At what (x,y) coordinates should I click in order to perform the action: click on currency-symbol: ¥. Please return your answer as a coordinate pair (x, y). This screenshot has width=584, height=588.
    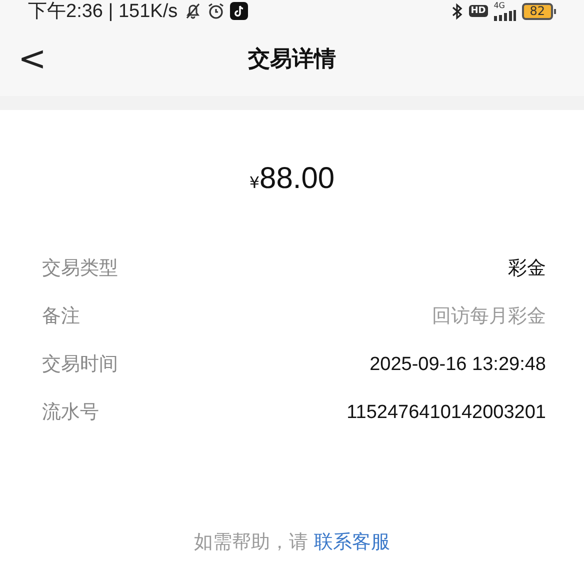
    Looking at the image, I should click on (254, 182).